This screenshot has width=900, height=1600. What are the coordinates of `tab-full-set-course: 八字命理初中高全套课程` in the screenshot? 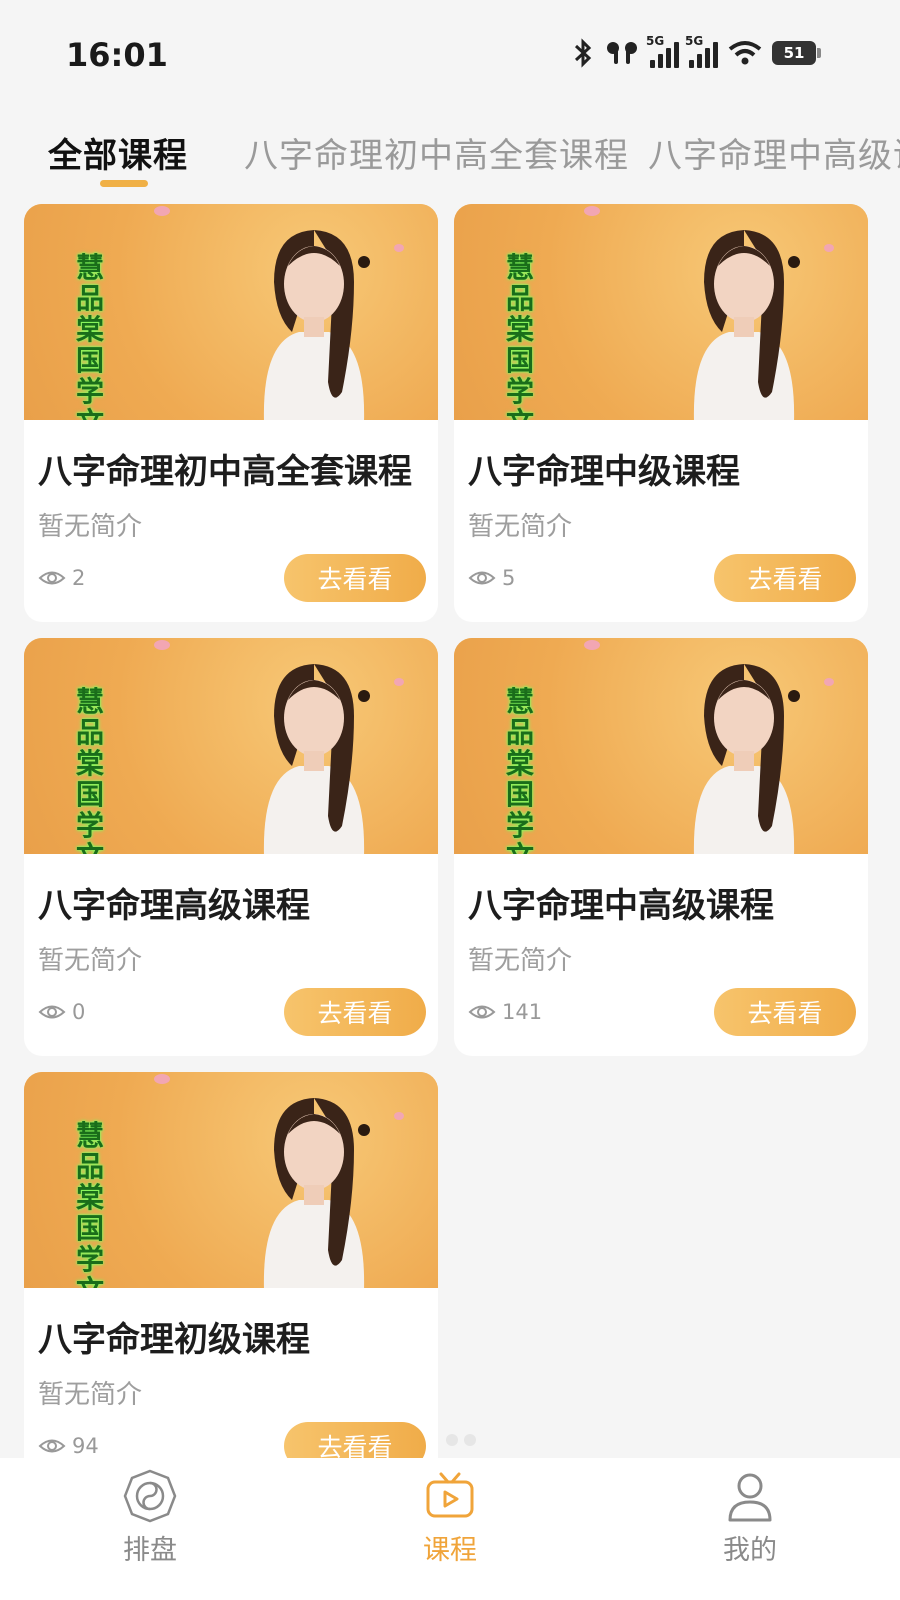 It's located at (436, 152).